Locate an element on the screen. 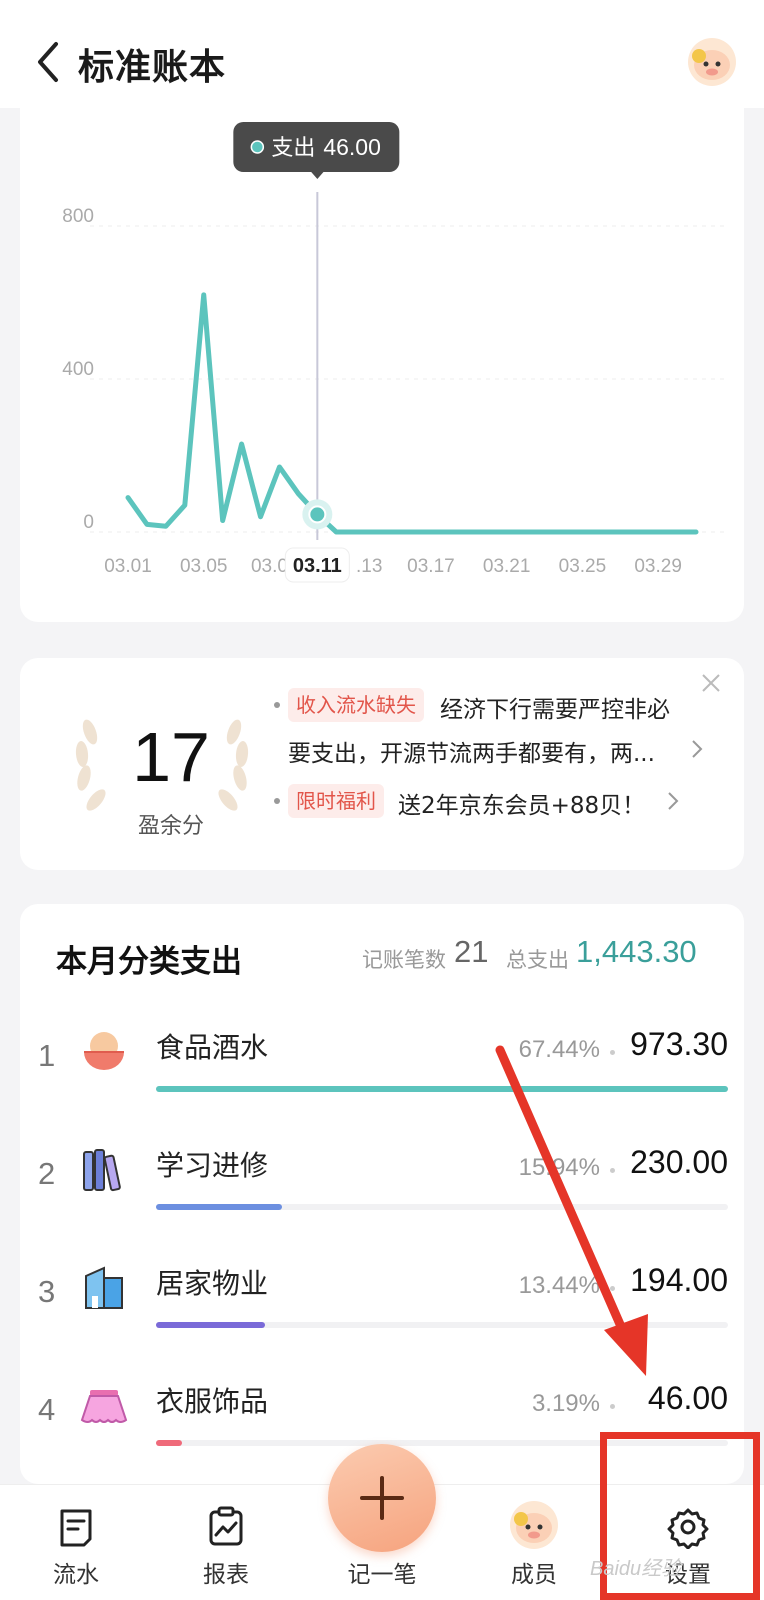 The height and width of the screenshot is (1600, 764). section-title: 本月分类支出 is located at coordinates (149, 962).